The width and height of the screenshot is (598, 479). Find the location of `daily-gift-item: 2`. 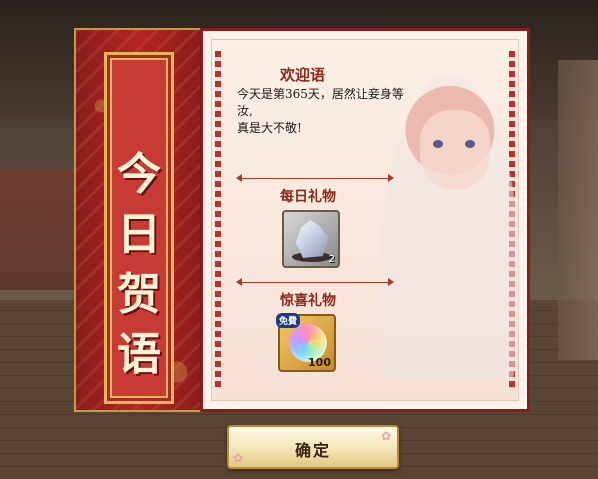

daily-gift-item: 2 is located at coordinates (311, 239).